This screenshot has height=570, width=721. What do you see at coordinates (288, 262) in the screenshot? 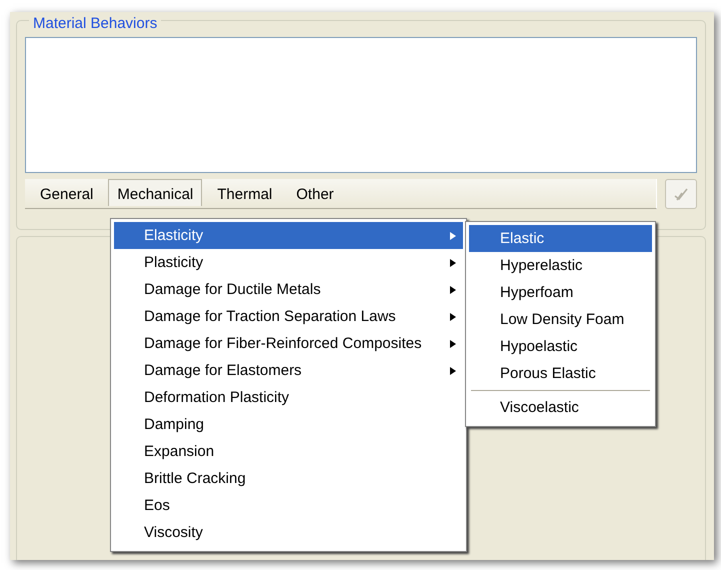
I see `menu-item: Plasticity` at bounding box center [288, 262].